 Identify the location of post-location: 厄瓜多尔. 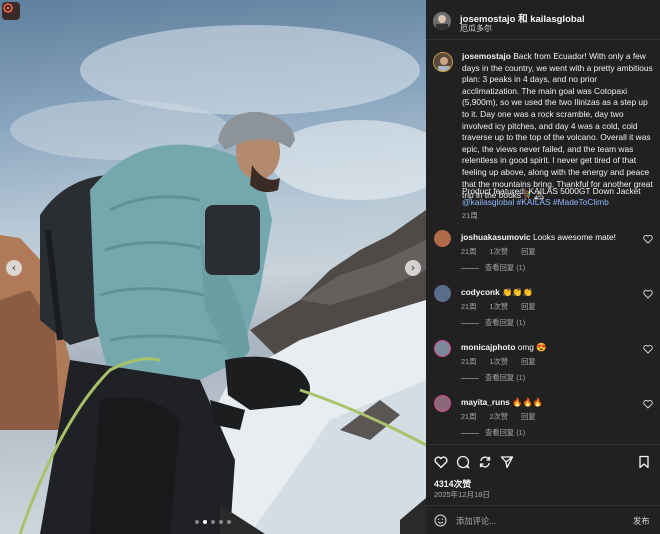
(476, 28).